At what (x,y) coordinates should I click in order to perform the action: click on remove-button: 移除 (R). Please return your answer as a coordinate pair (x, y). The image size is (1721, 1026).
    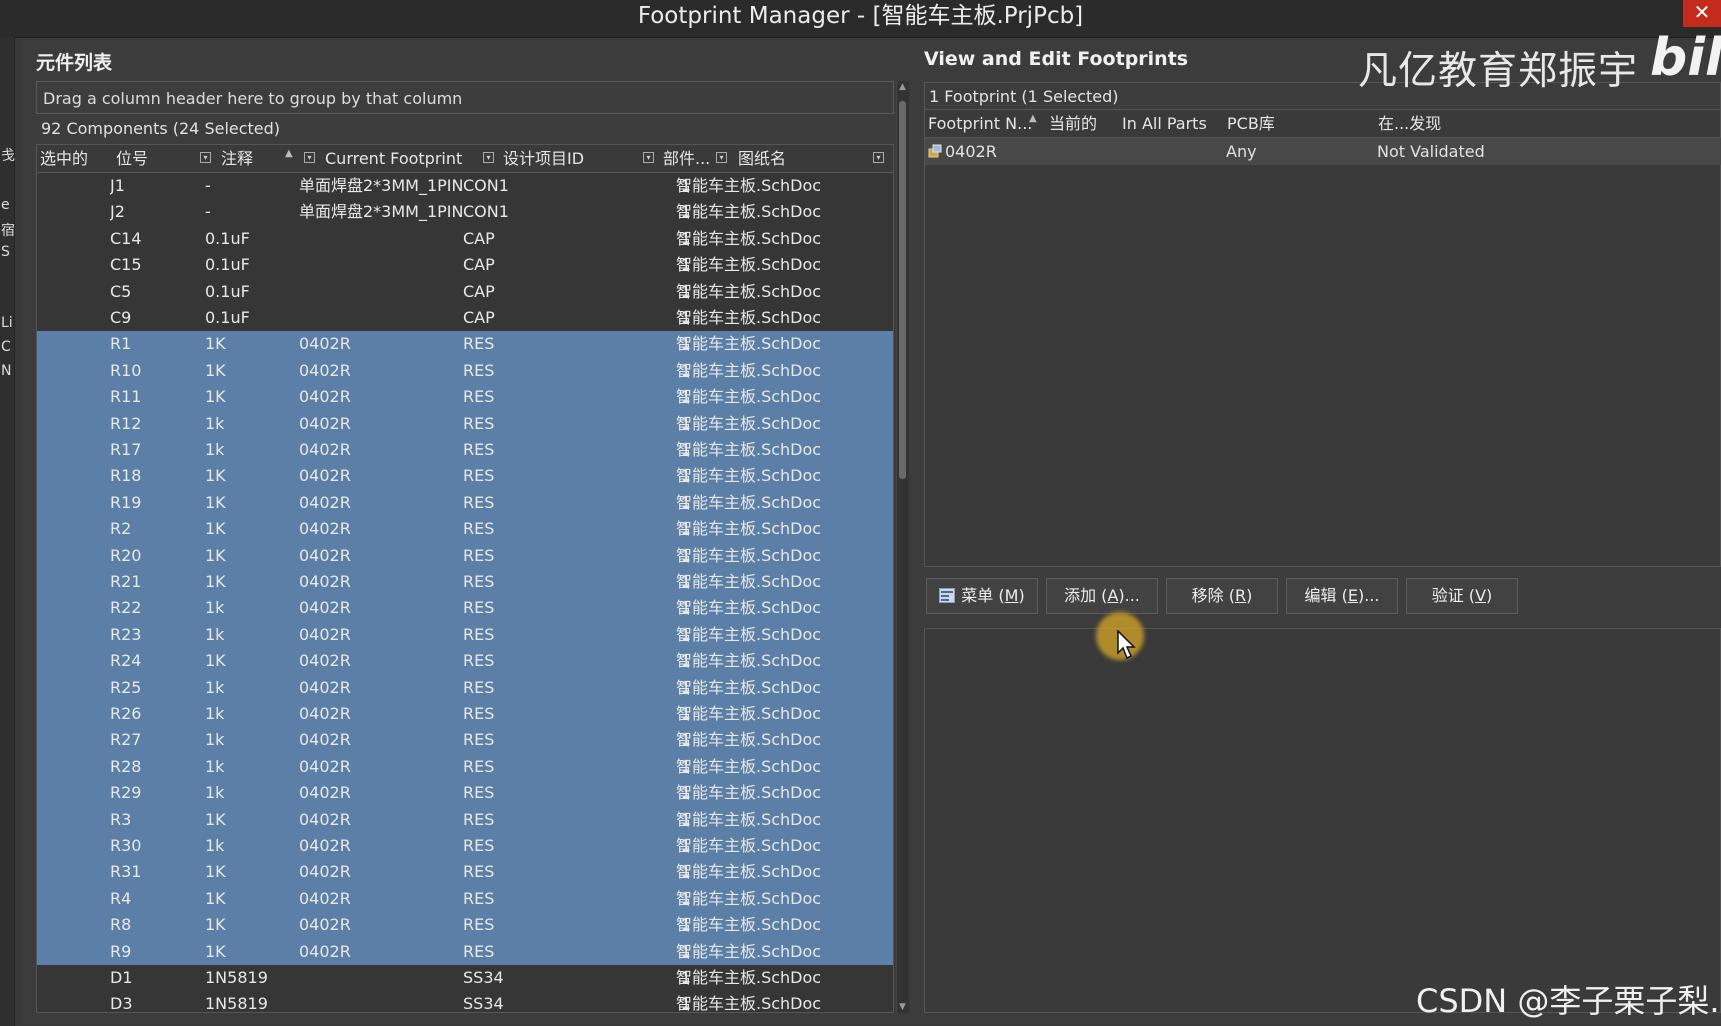
    Looking at the image, I should click on (1222, 596).